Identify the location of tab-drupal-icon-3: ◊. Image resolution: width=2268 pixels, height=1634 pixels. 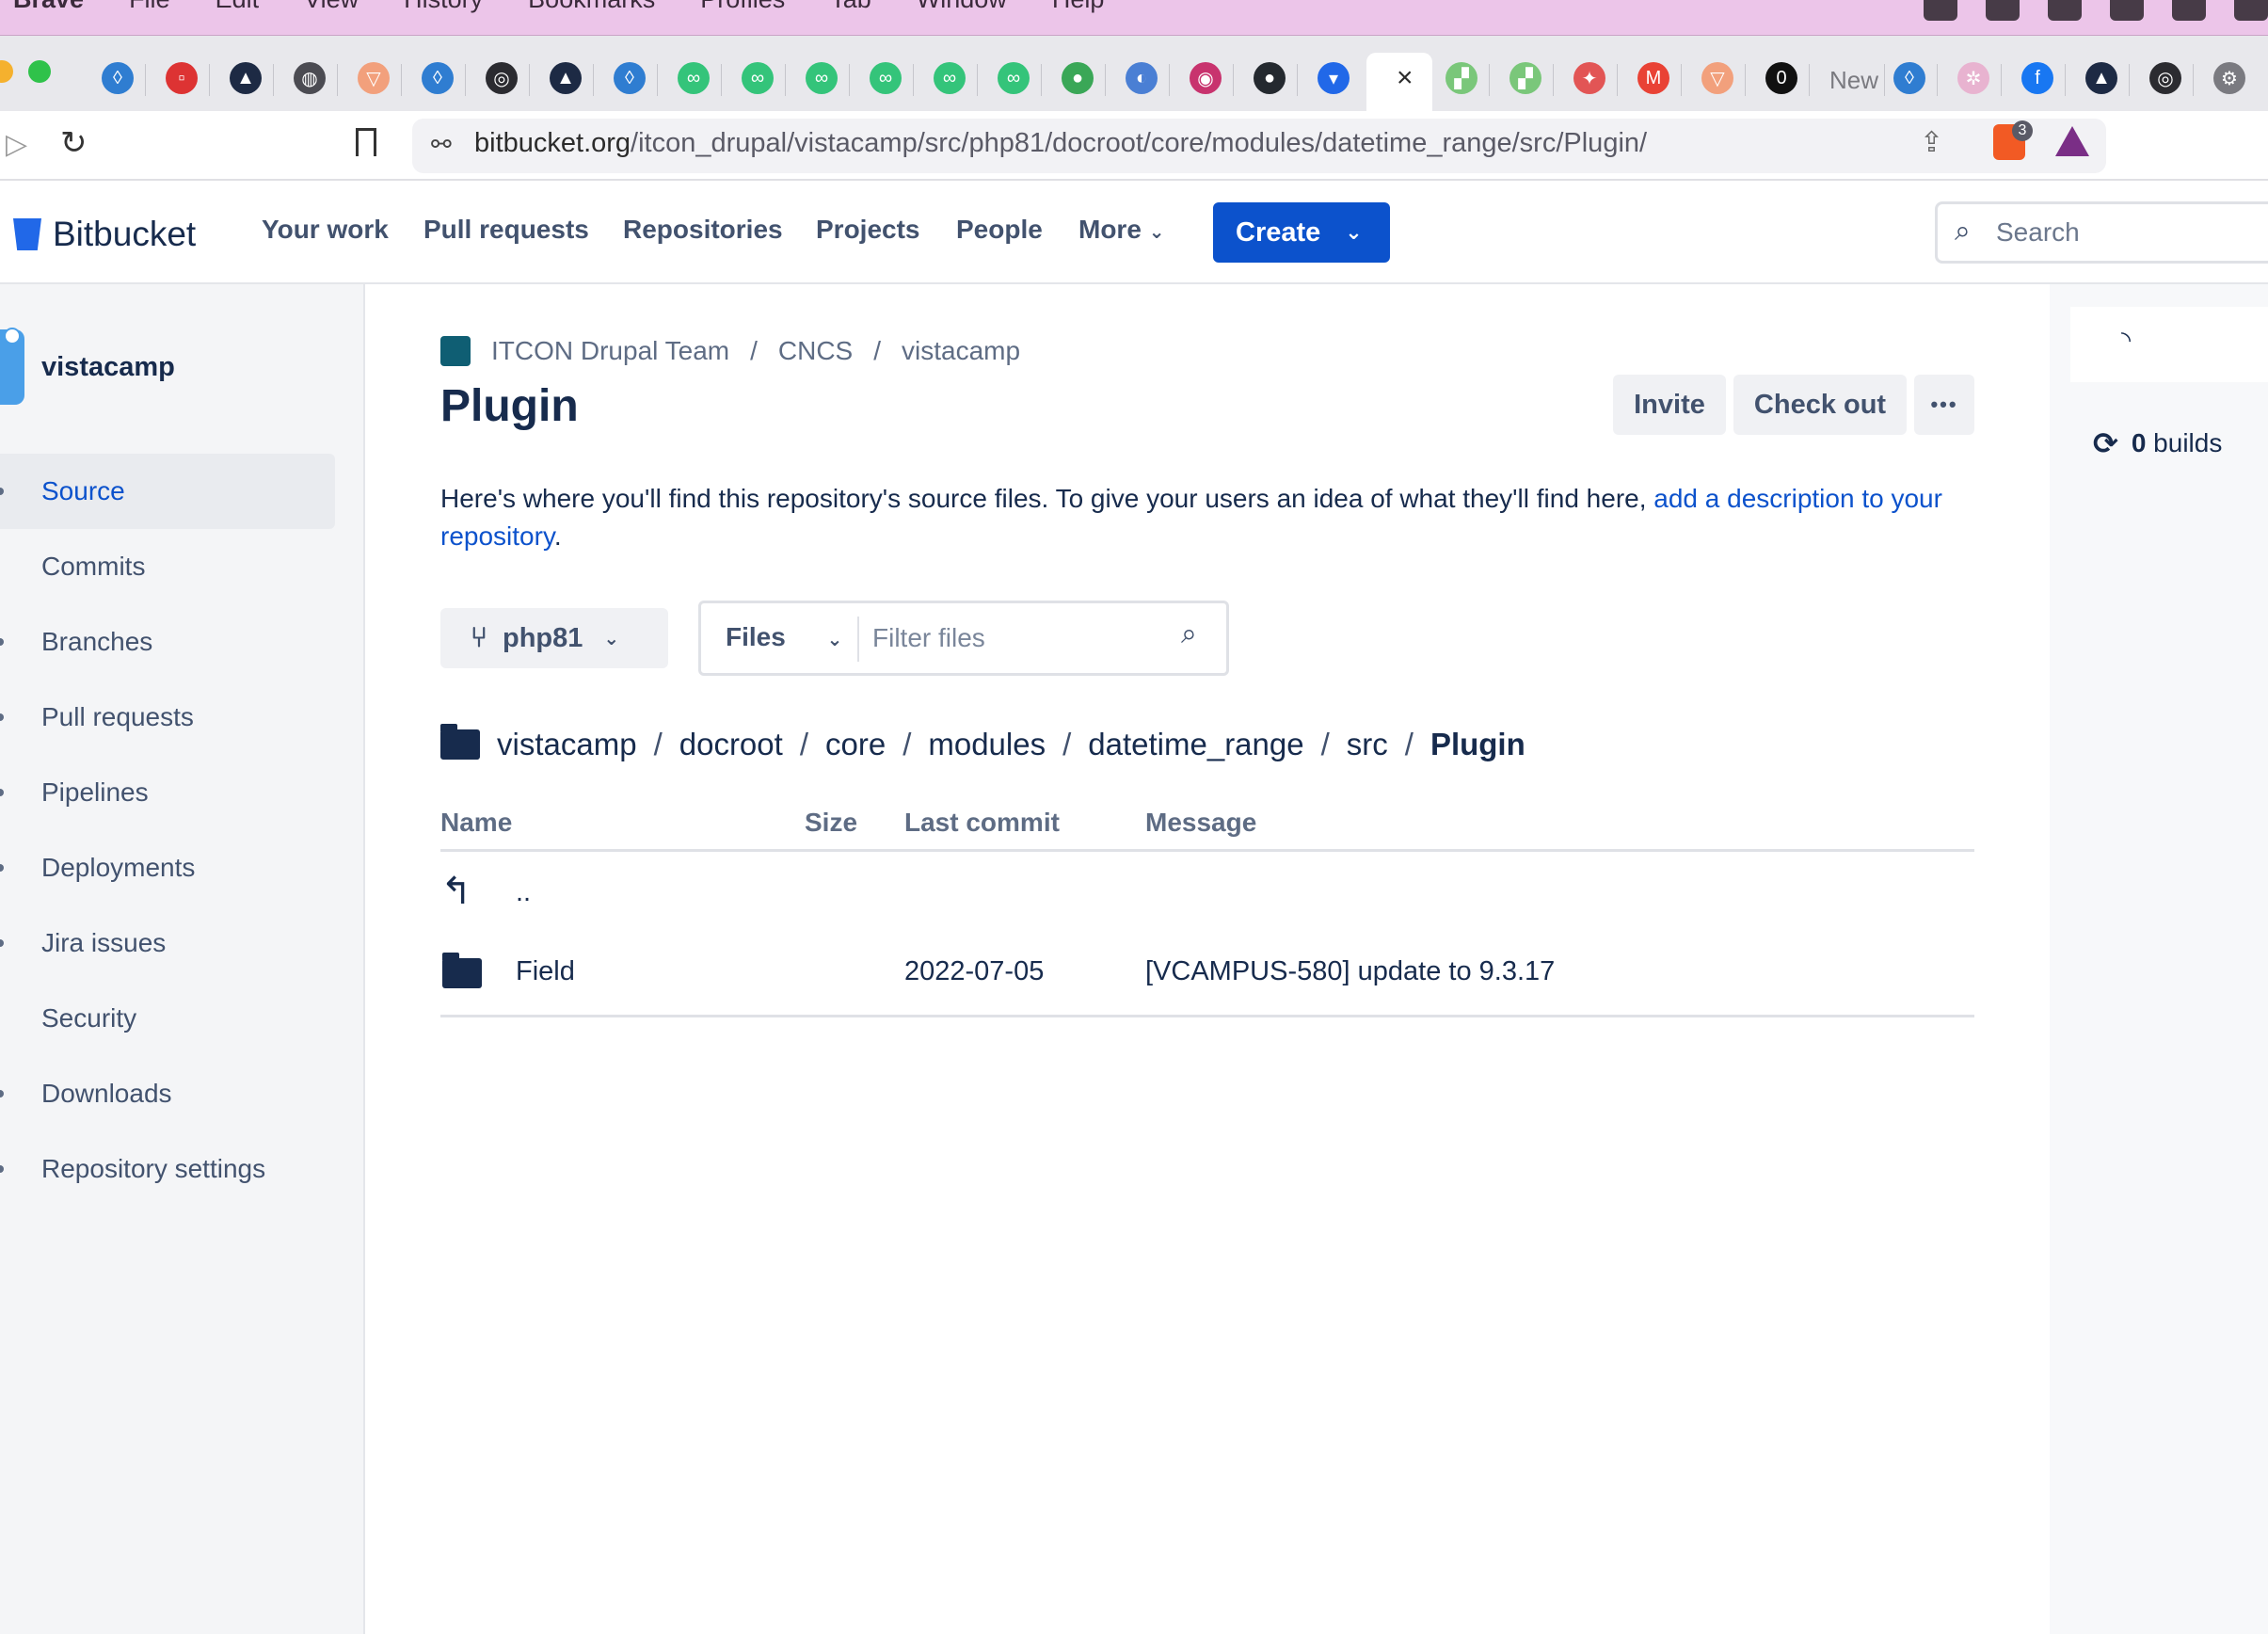
(630, 78).